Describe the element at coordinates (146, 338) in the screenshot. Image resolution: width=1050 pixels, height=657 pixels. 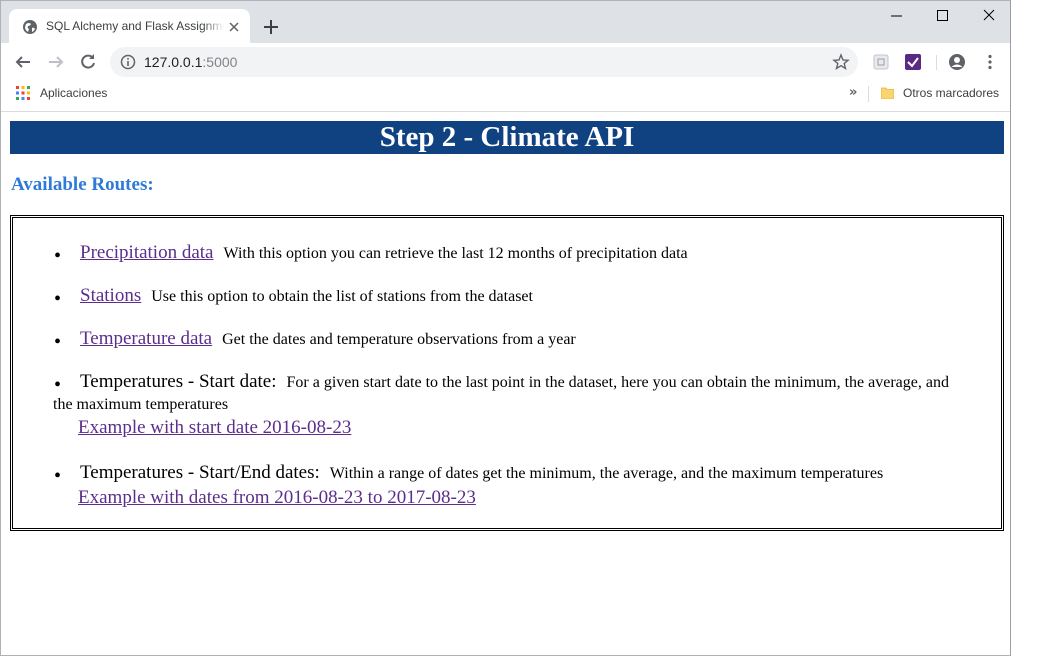
I see `temperature-link: Temperature data` at that location.